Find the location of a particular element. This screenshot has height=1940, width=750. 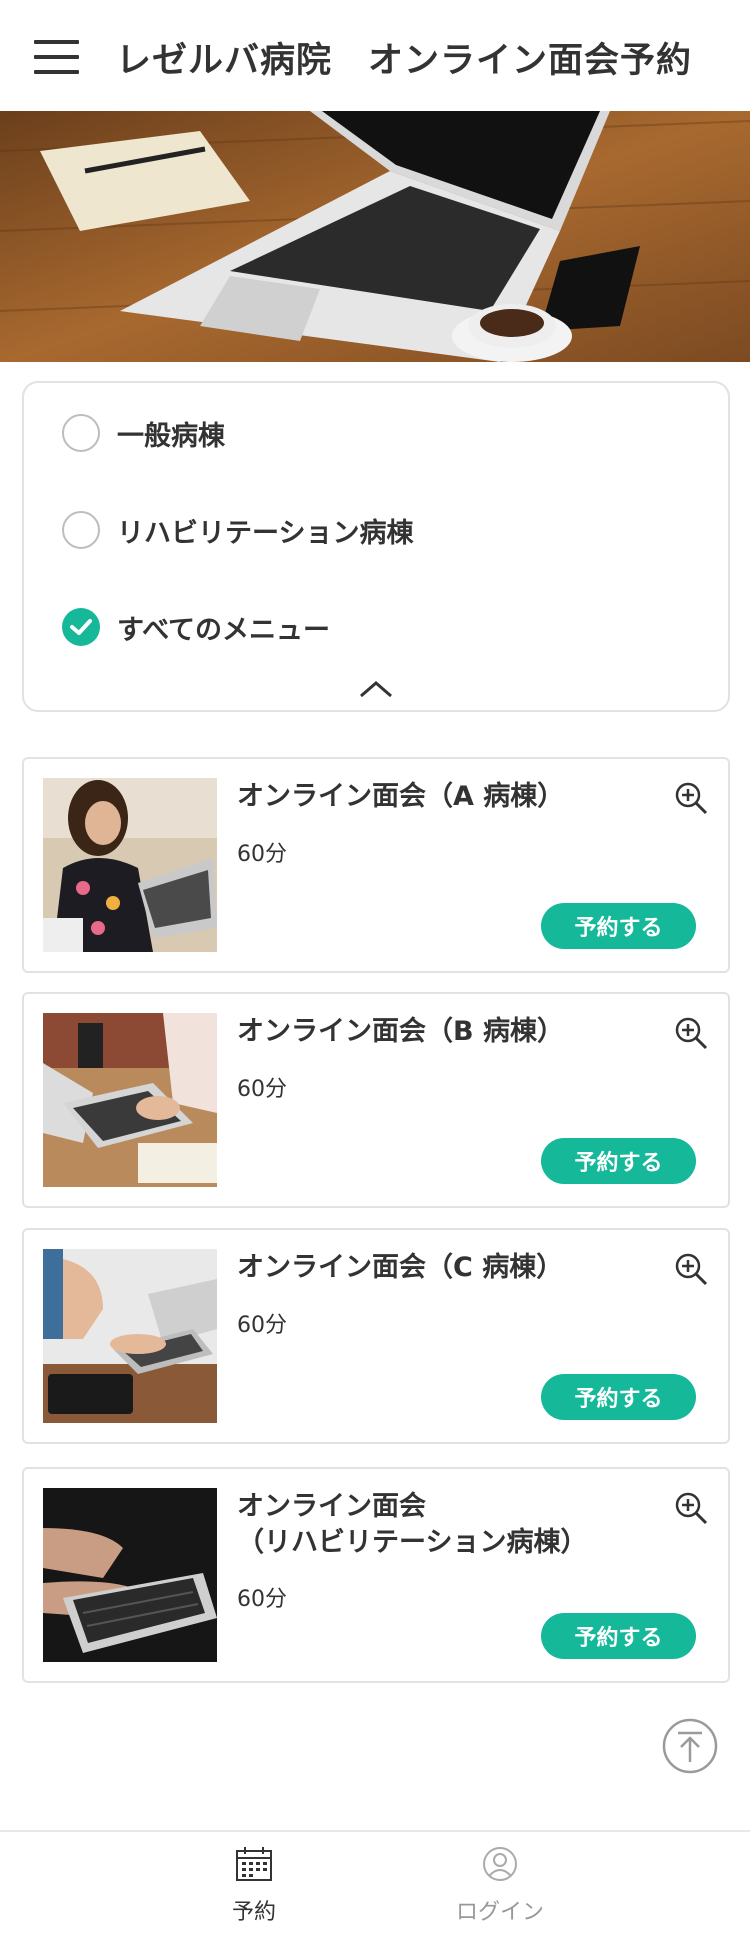

menu-card: オンライン面会（A 病棟） 60分 予約する is located at coordinates (376, 865).